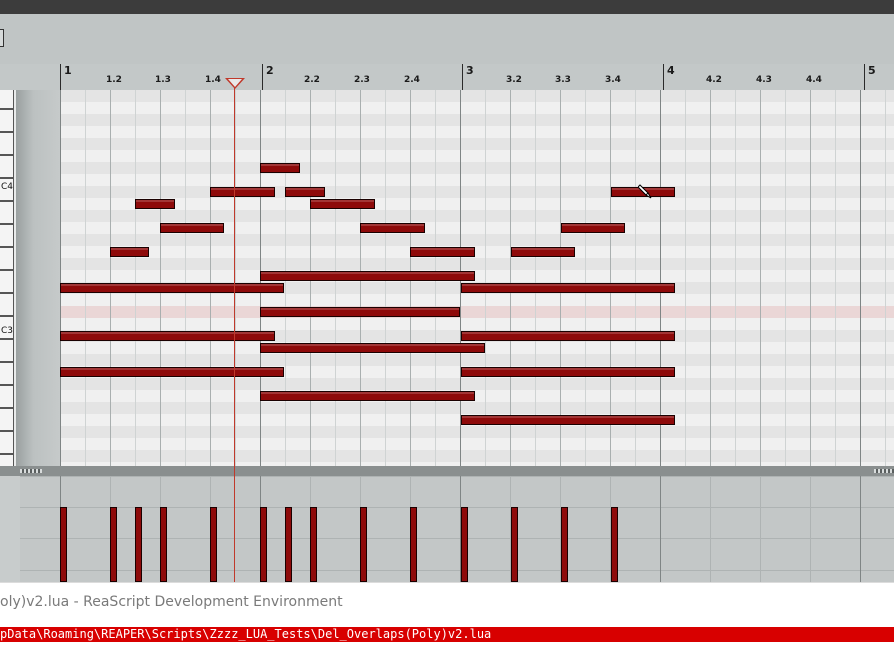 This screenshot has height=651, width=894. Describe the element at coordinates (447, 39) in the screenshot. I see `toolbar` at that location.